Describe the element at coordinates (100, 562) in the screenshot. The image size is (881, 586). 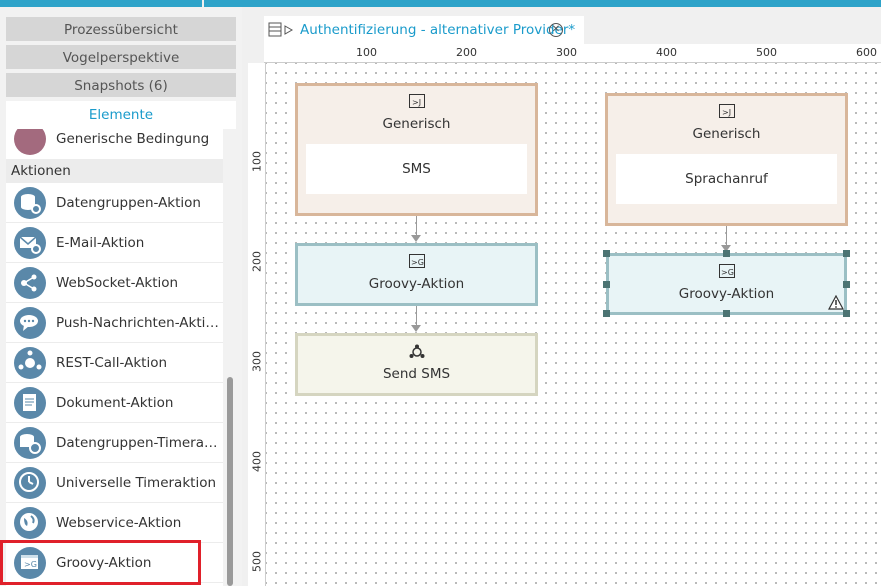
I see `highlight-box` at that location.